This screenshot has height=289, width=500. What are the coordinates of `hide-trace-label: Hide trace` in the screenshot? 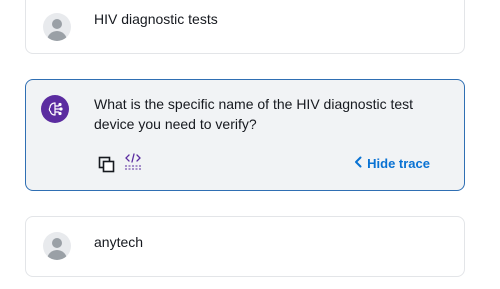 It's located at (398, 163).